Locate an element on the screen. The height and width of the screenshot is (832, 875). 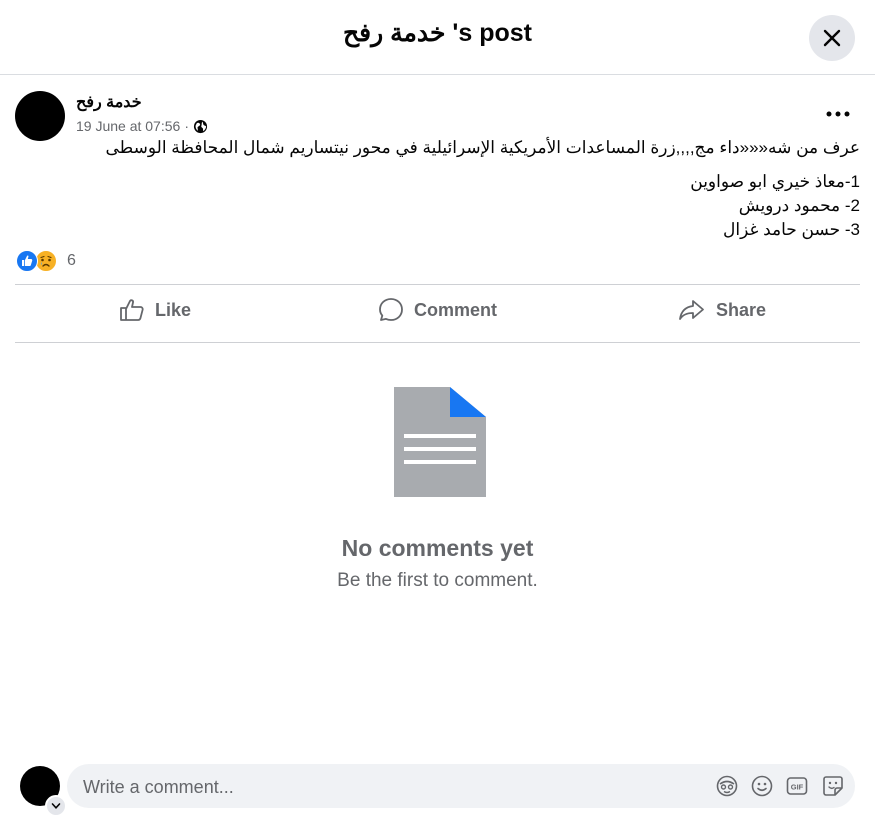
share-arrow-icon is located at coordinates (691, 310).